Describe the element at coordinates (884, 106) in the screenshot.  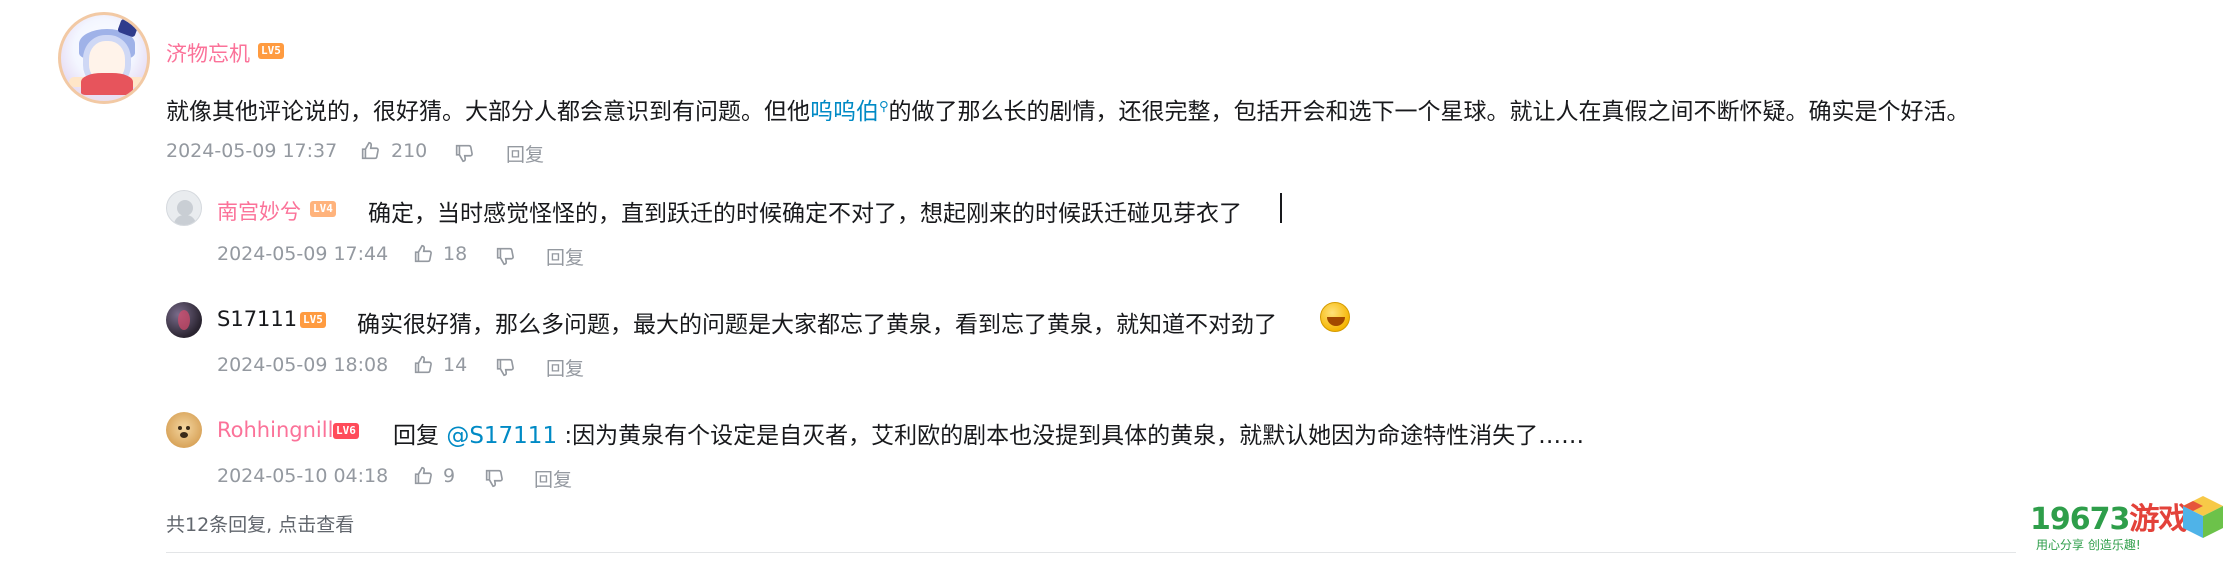
I see `search-icon: ⚲` at that location.